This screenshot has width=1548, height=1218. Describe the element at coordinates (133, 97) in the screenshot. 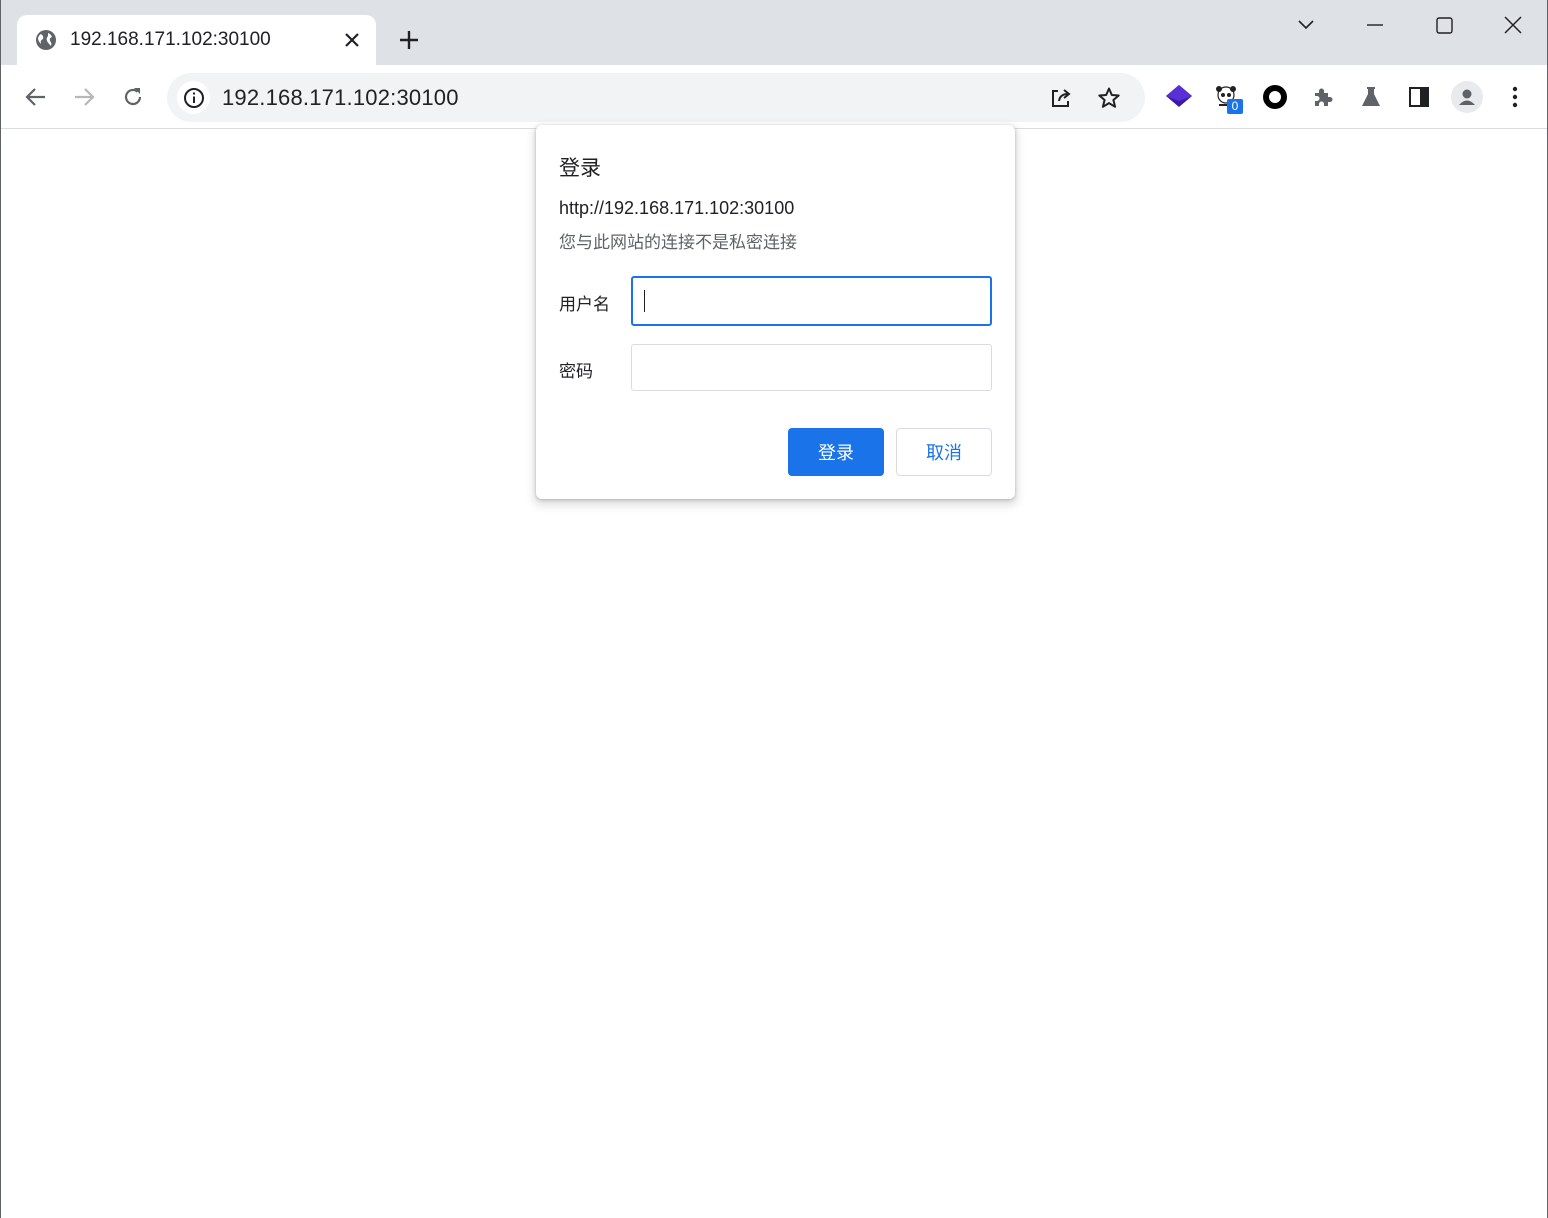

I see `reload-icon` at that location.